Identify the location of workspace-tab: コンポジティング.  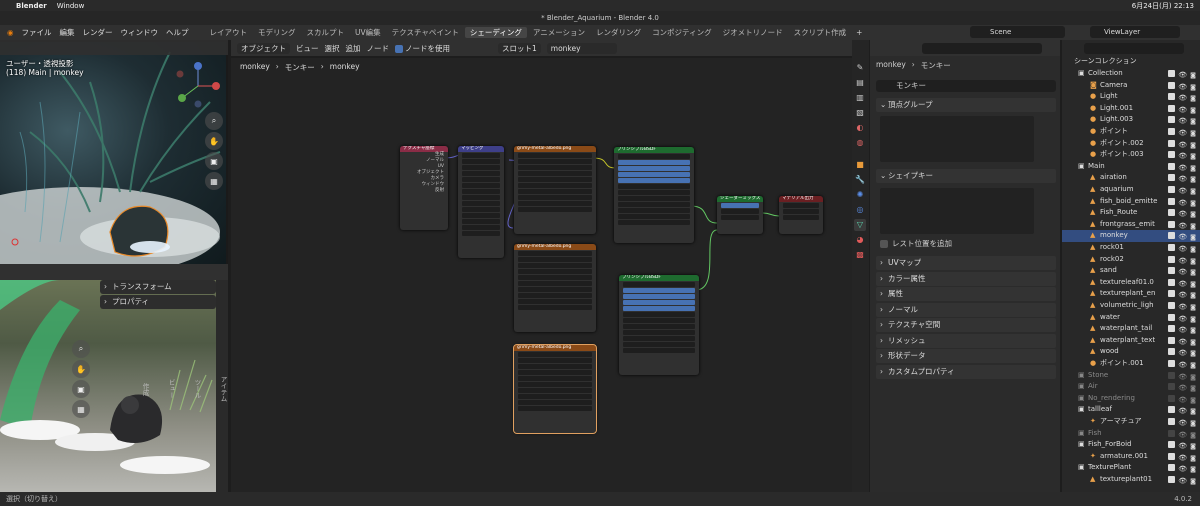
(682, 32).